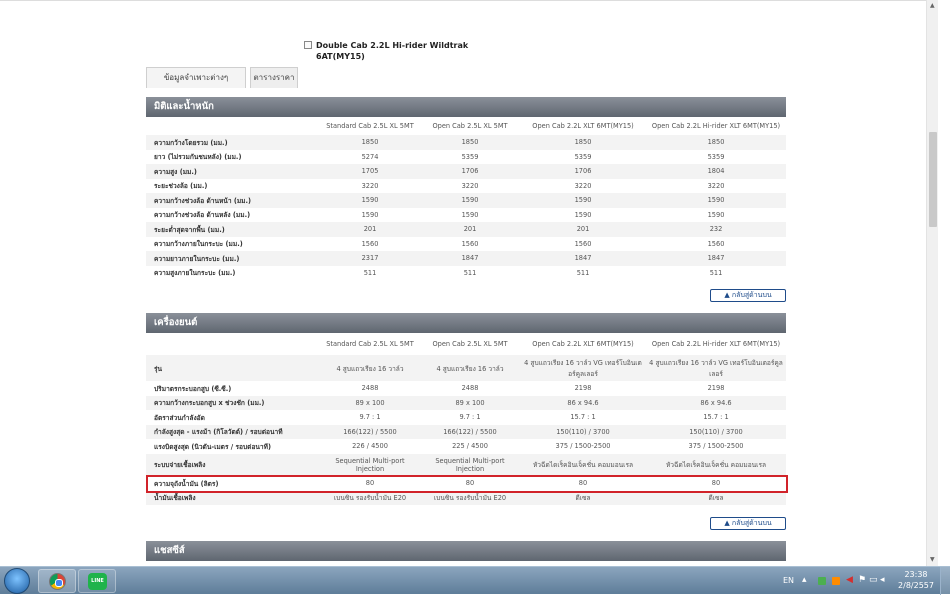  Describe the element at coordinates (469, 0) in the screenshot. I see `top-divider` at that location.